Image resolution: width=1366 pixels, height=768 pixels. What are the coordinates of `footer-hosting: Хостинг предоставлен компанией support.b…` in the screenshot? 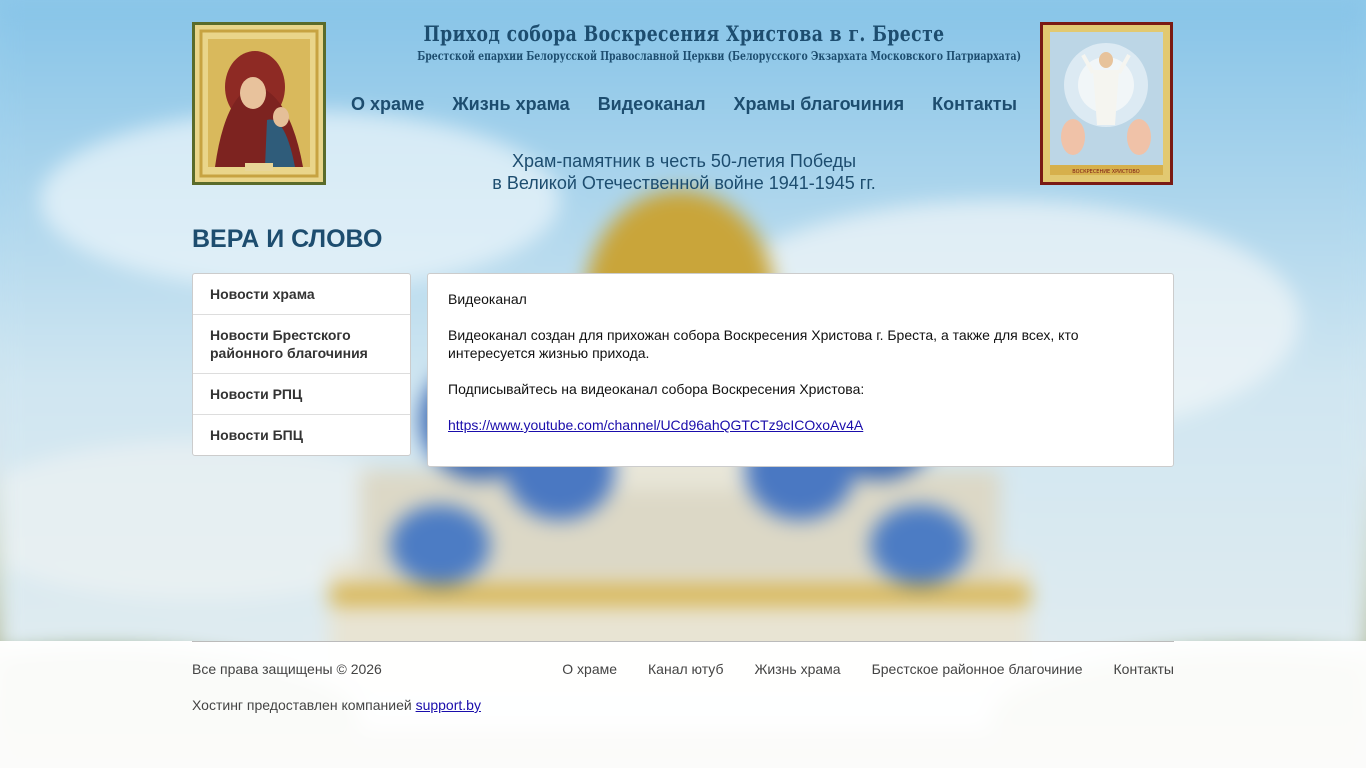 It's located at (336, 705).